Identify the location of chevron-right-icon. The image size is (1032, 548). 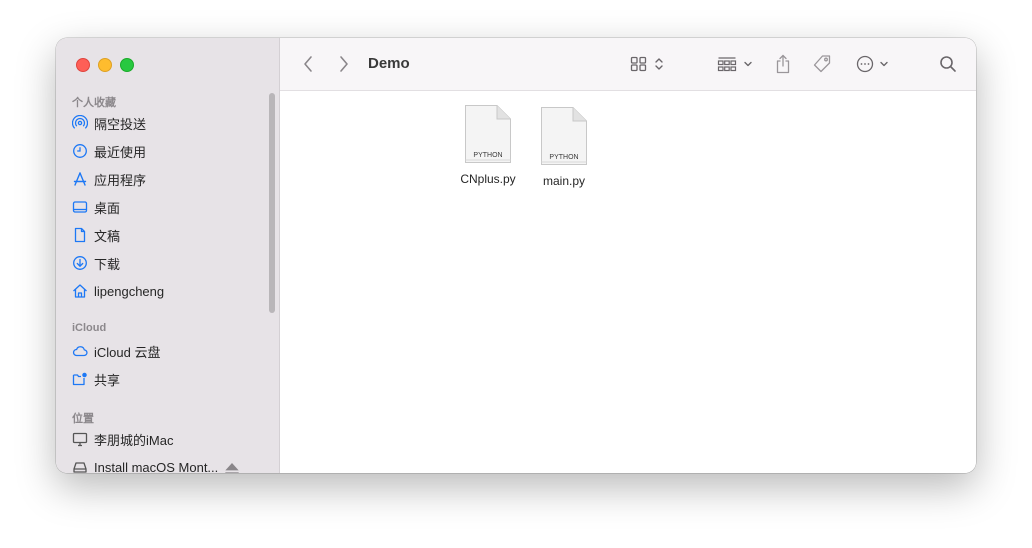
(344, 64).